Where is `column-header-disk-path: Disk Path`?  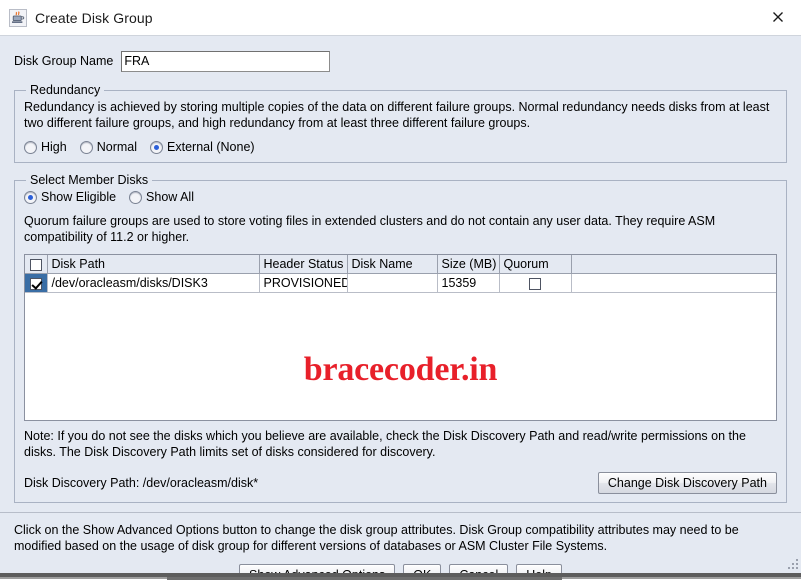 column-header-disk-path: Disk Path is located at coordinates (153, 264).